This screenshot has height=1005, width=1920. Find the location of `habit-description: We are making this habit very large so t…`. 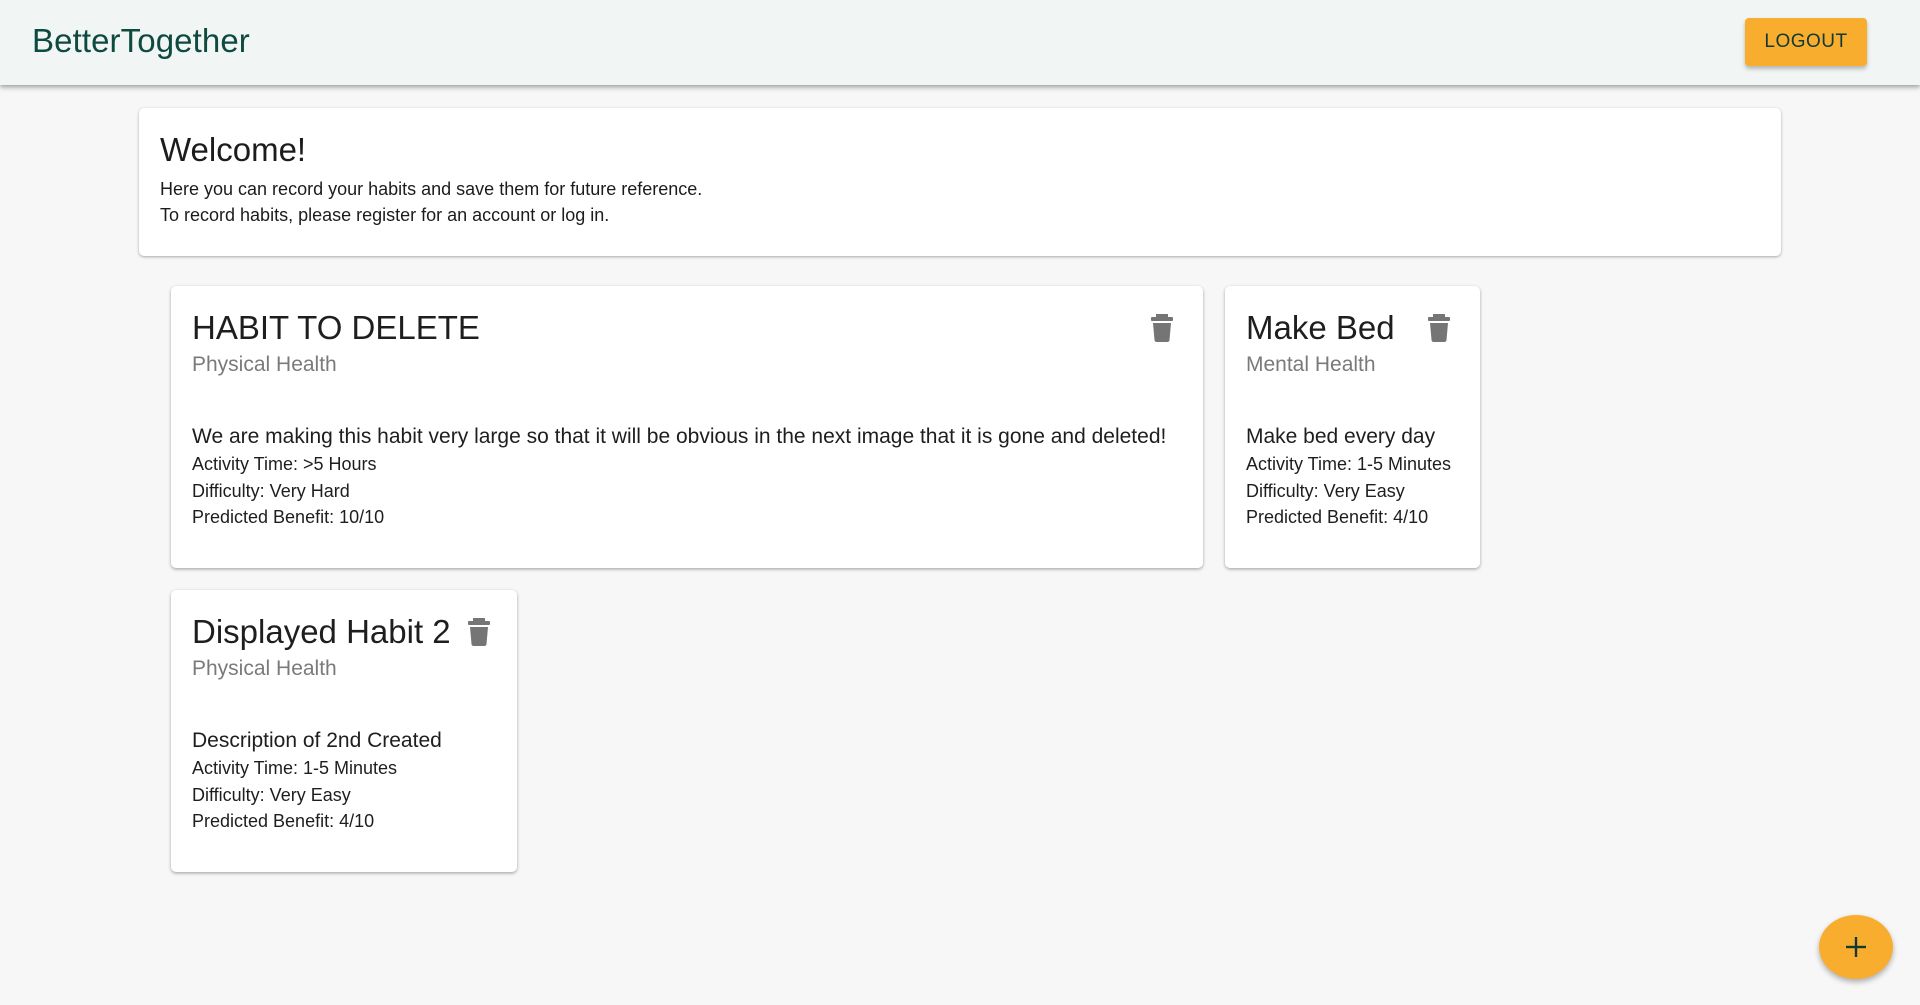

habit-description: We are making this habit very large so t… is located at coordinates (679, 436).